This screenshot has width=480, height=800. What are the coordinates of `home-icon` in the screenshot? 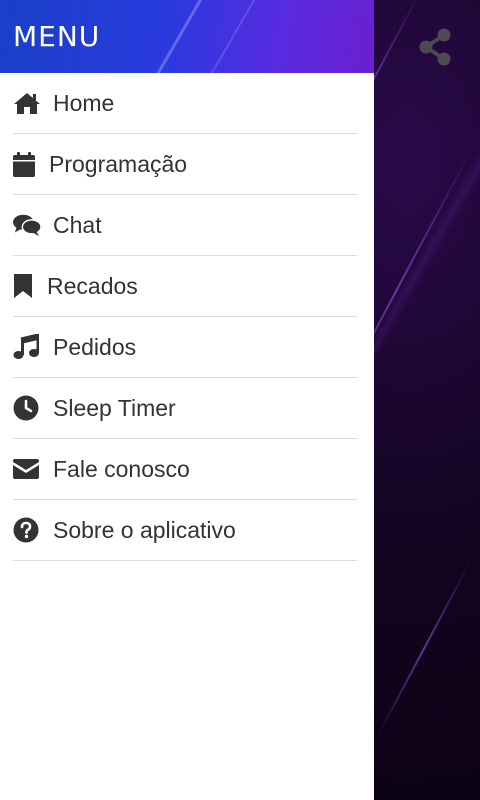 It's located at (27, 103).